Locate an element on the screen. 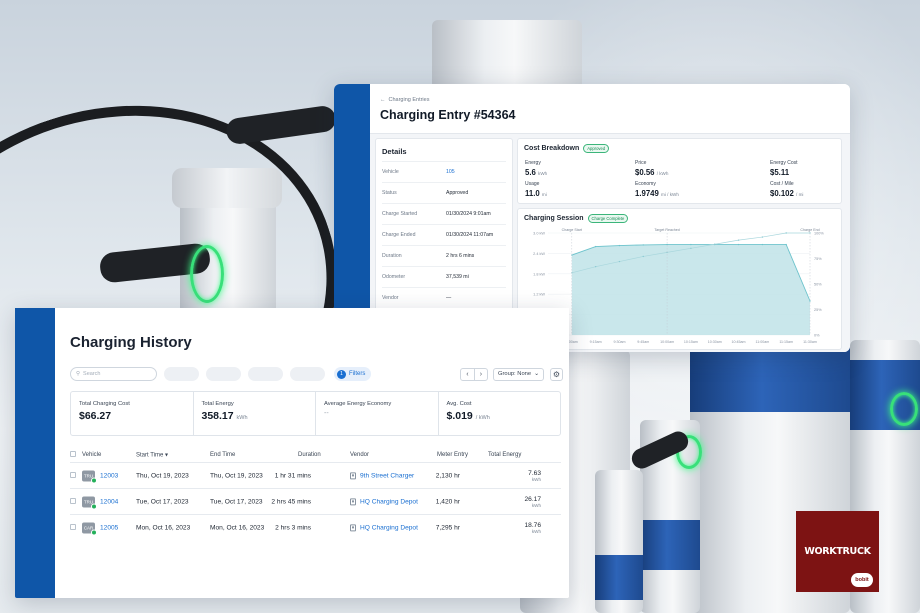 The height and width of the screenshot is (613, 920). charging-session-title: Charging Session is located at coordinates (554, 218).